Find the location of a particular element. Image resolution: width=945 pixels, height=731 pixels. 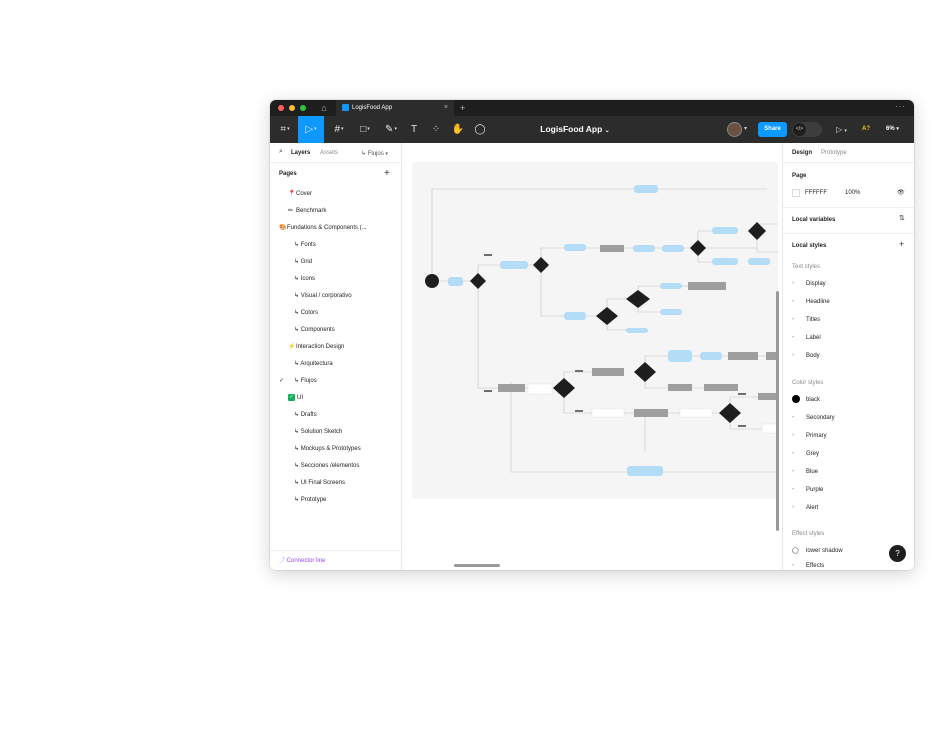

tab-prototype: Prototype is located at coordinates (834, 153).